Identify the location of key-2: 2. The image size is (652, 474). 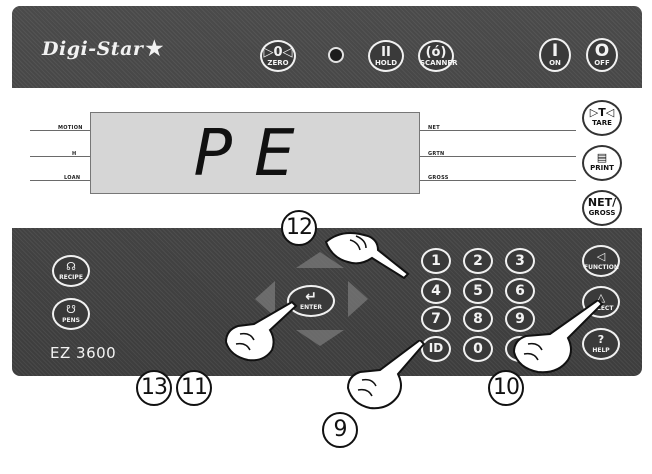
(478, 261).